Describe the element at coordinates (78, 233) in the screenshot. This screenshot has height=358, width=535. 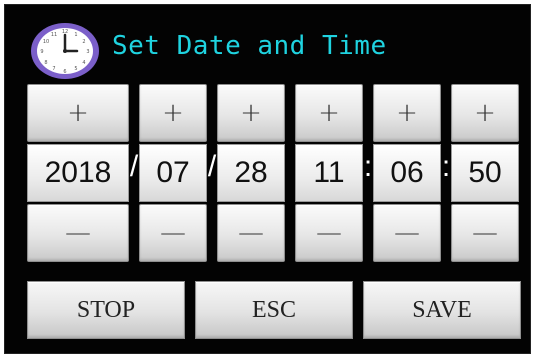
I see `year-decrement-button: —` at that location.